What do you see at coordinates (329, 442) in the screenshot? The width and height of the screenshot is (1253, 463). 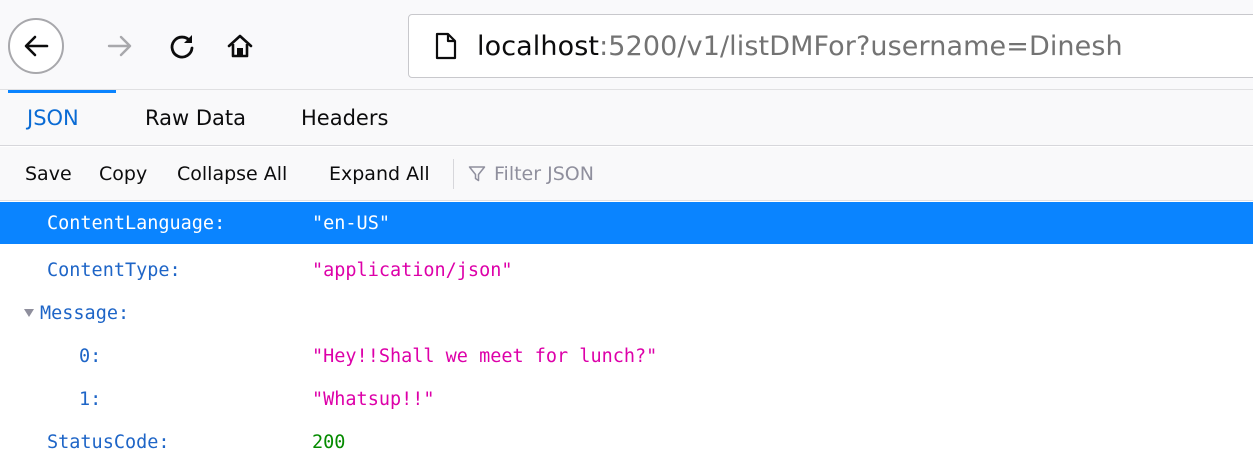 I see `tree-value: 200` at bounding box center [329, 442].